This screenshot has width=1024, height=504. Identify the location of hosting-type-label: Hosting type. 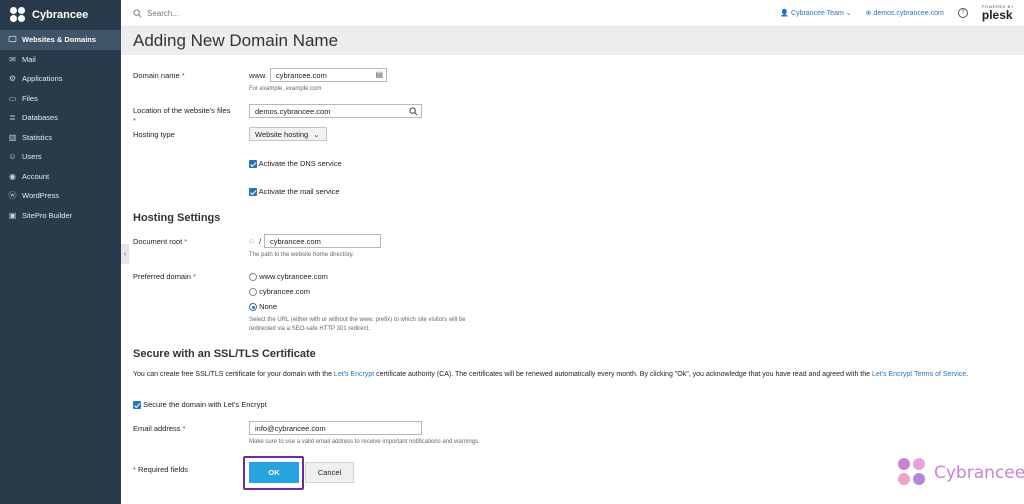
(154, 134).